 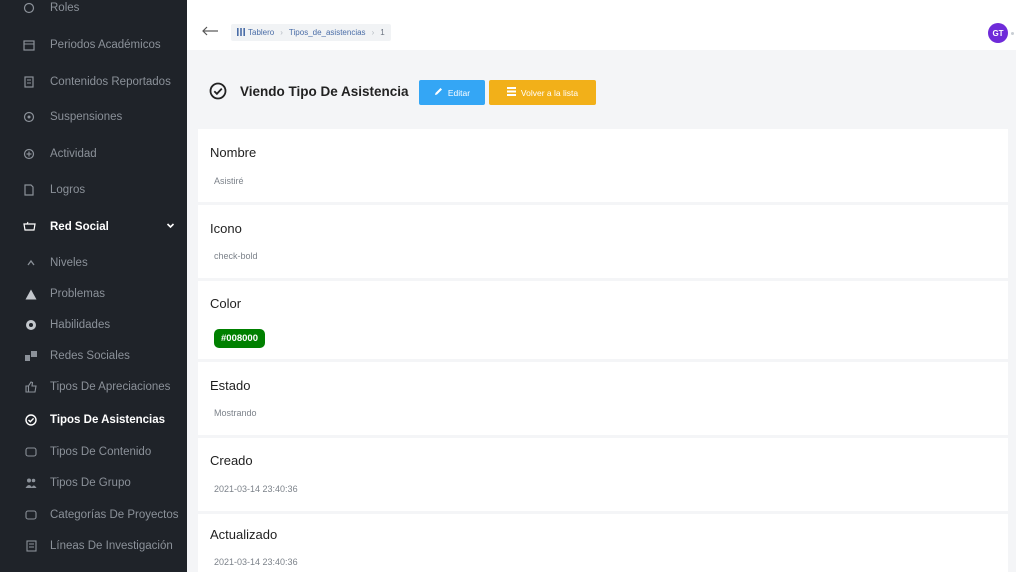 I want to click on sidebar-item-label: Problemas, so click(x=77, y=294).